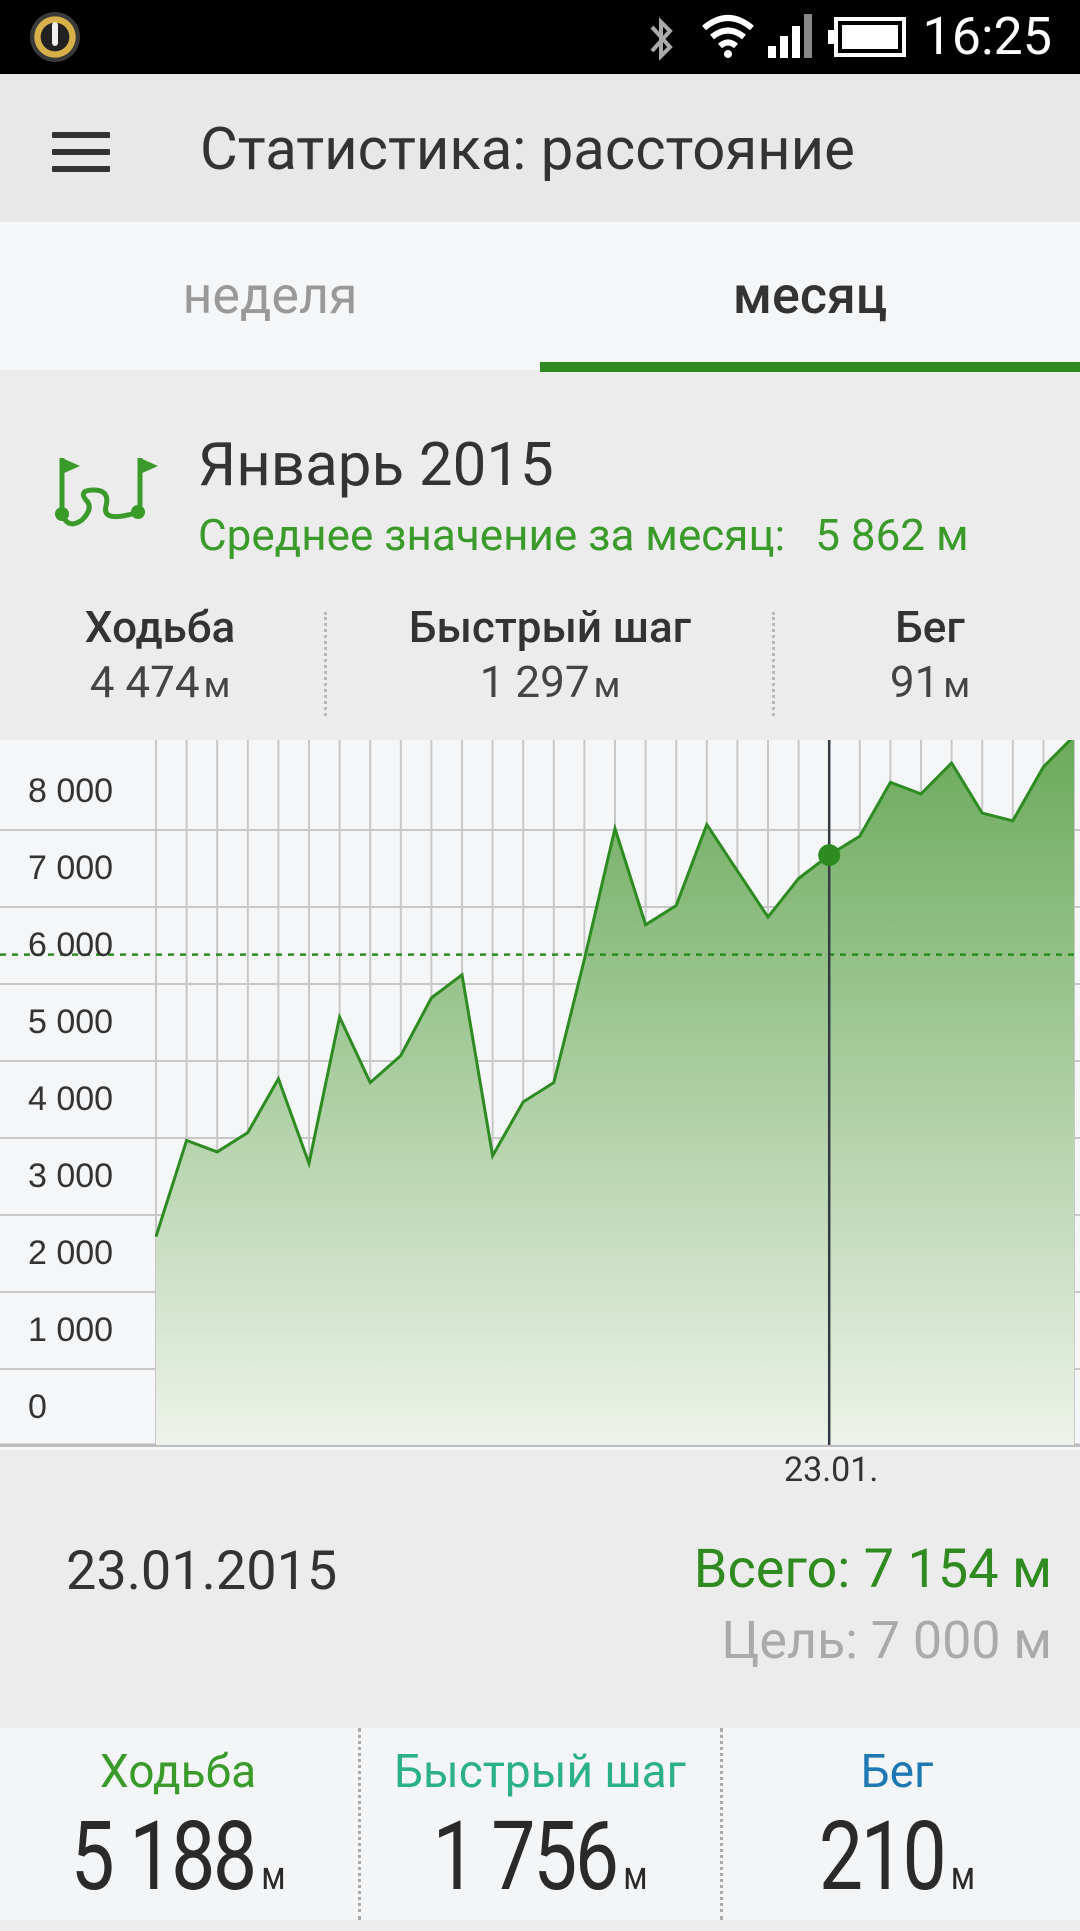 The height and width of the screenshot is (1931, 1080). I want to click on status-bar: 16:25, so click(540, 37).